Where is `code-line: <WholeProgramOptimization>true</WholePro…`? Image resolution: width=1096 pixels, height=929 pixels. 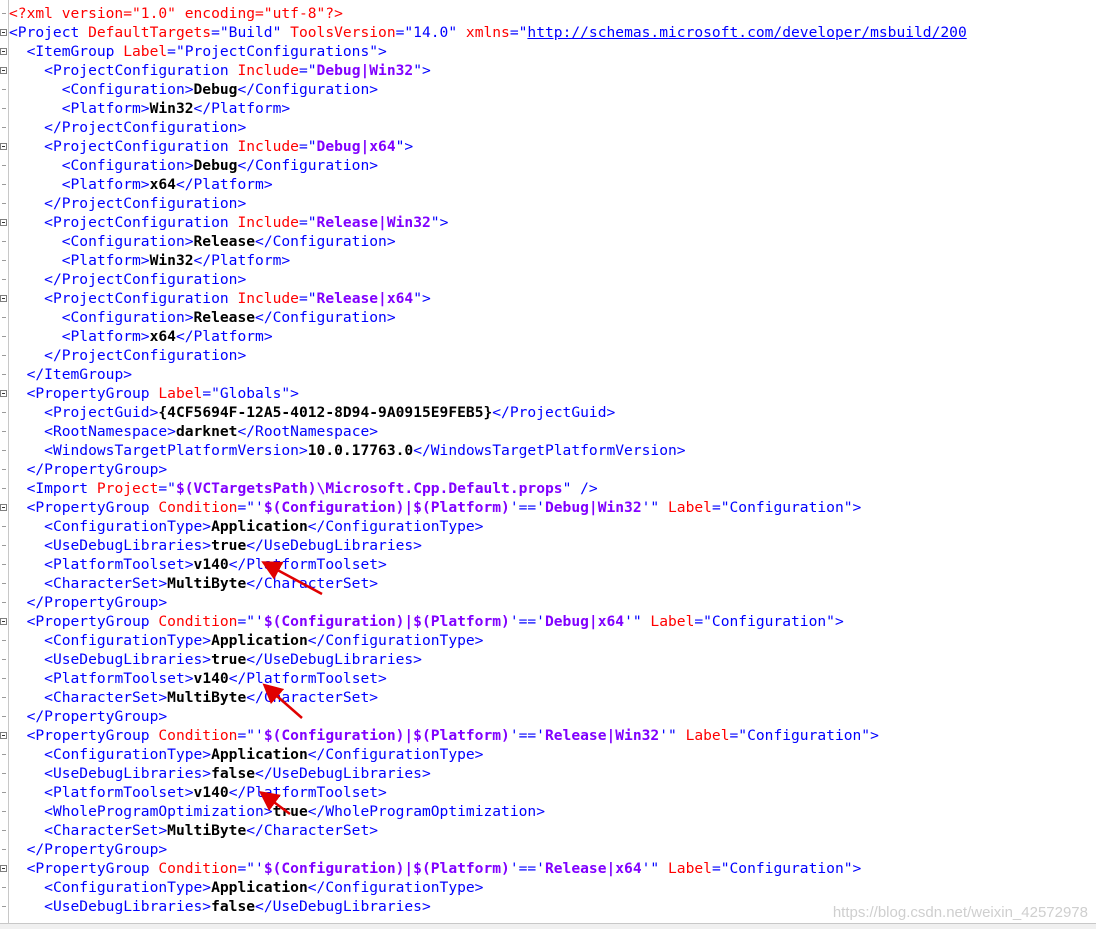
code-line: <WholeProgramOptimization>true</WholePro… is located at coordinates (277, 811).